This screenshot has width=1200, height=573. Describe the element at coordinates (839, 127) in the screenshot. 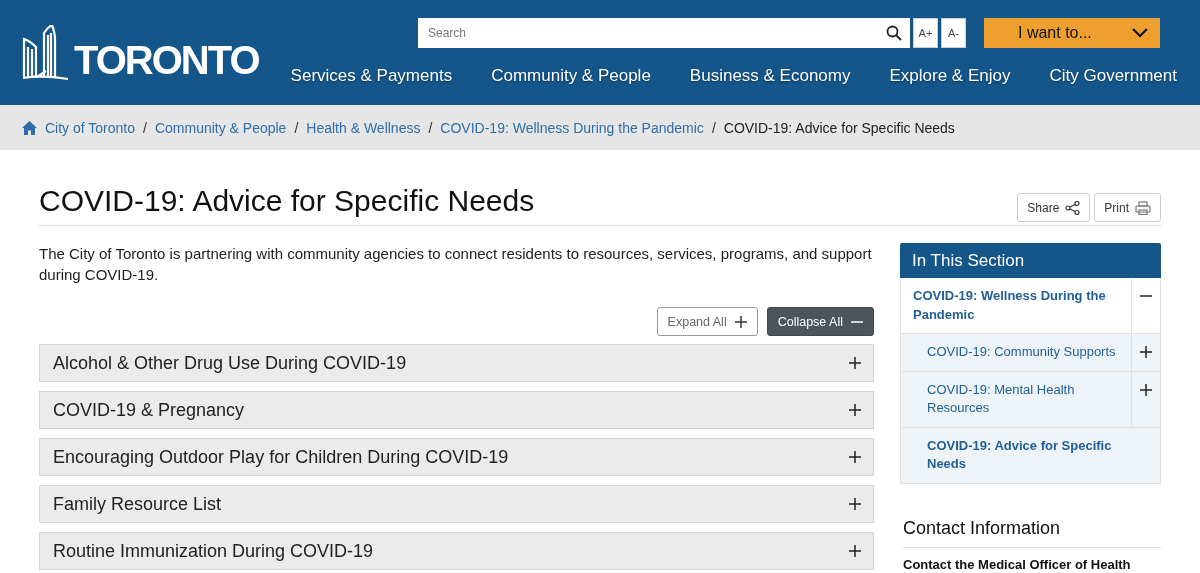

I see `page-location-text: COVID-19: Advice for Specific Needs` at that location.